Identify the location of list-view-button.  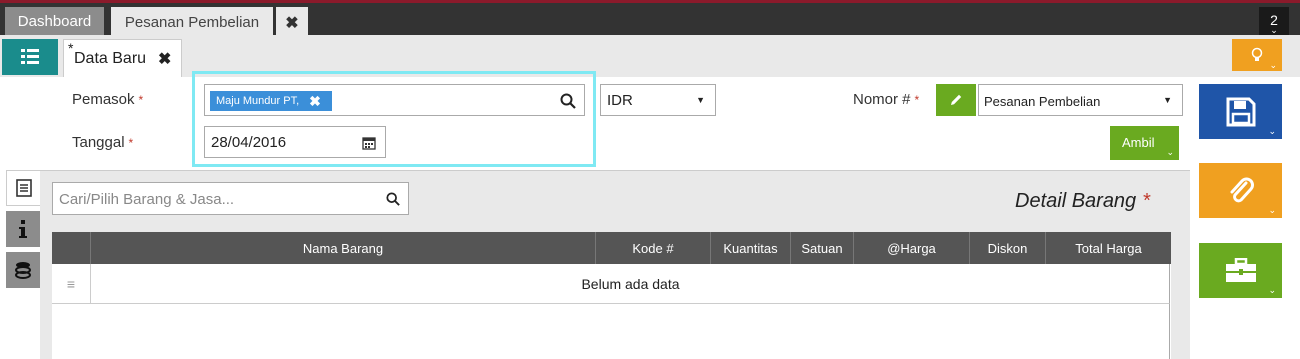
(30, 57).